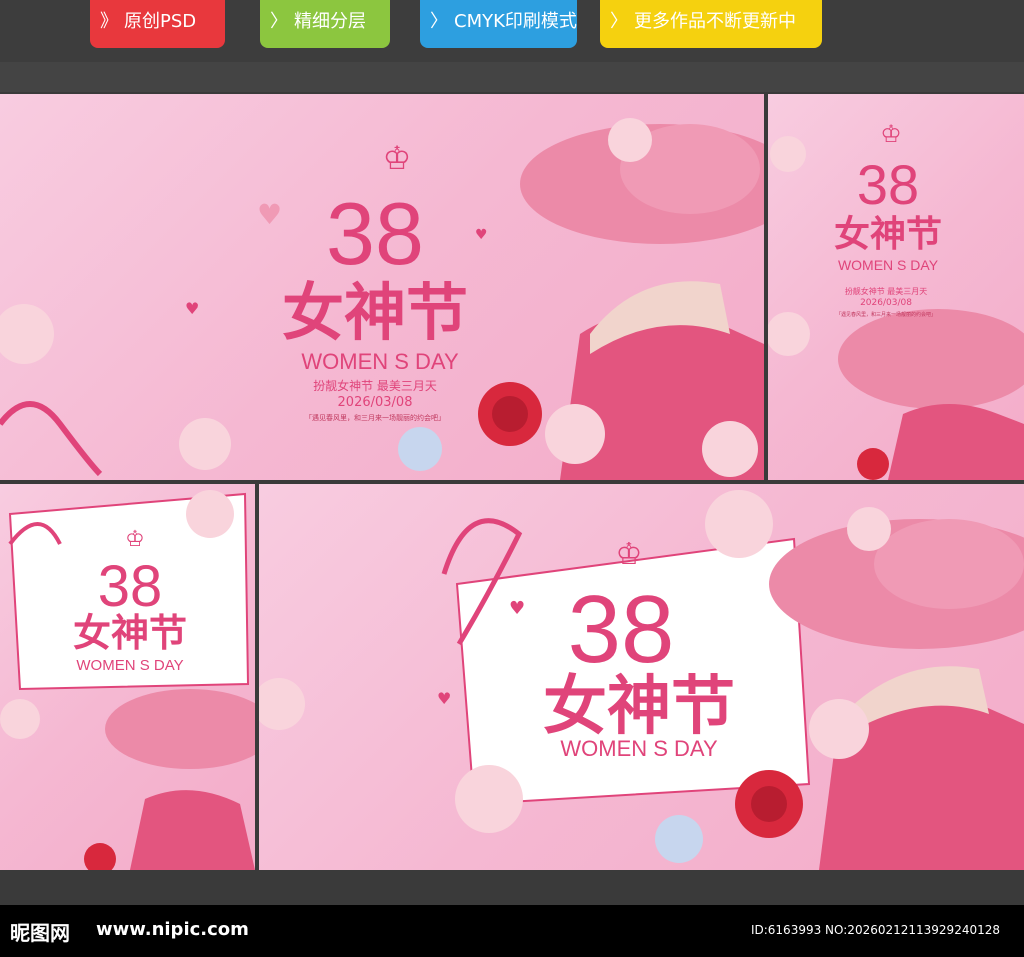 This screenshot has height=957, width=1024. What do you see at coordinates (330, 21) in the screenshot?
I see `tag-label: 精细分层` at bounding box center [330, 21].